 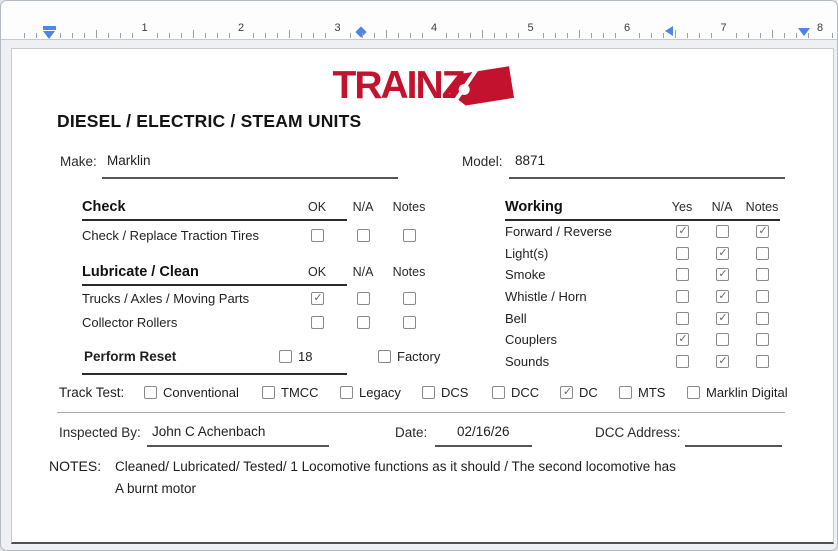 What do you see at coordinates (78, 161) in the screenshot?
I see `make-label: Make:` at bounding box center [78, 161].